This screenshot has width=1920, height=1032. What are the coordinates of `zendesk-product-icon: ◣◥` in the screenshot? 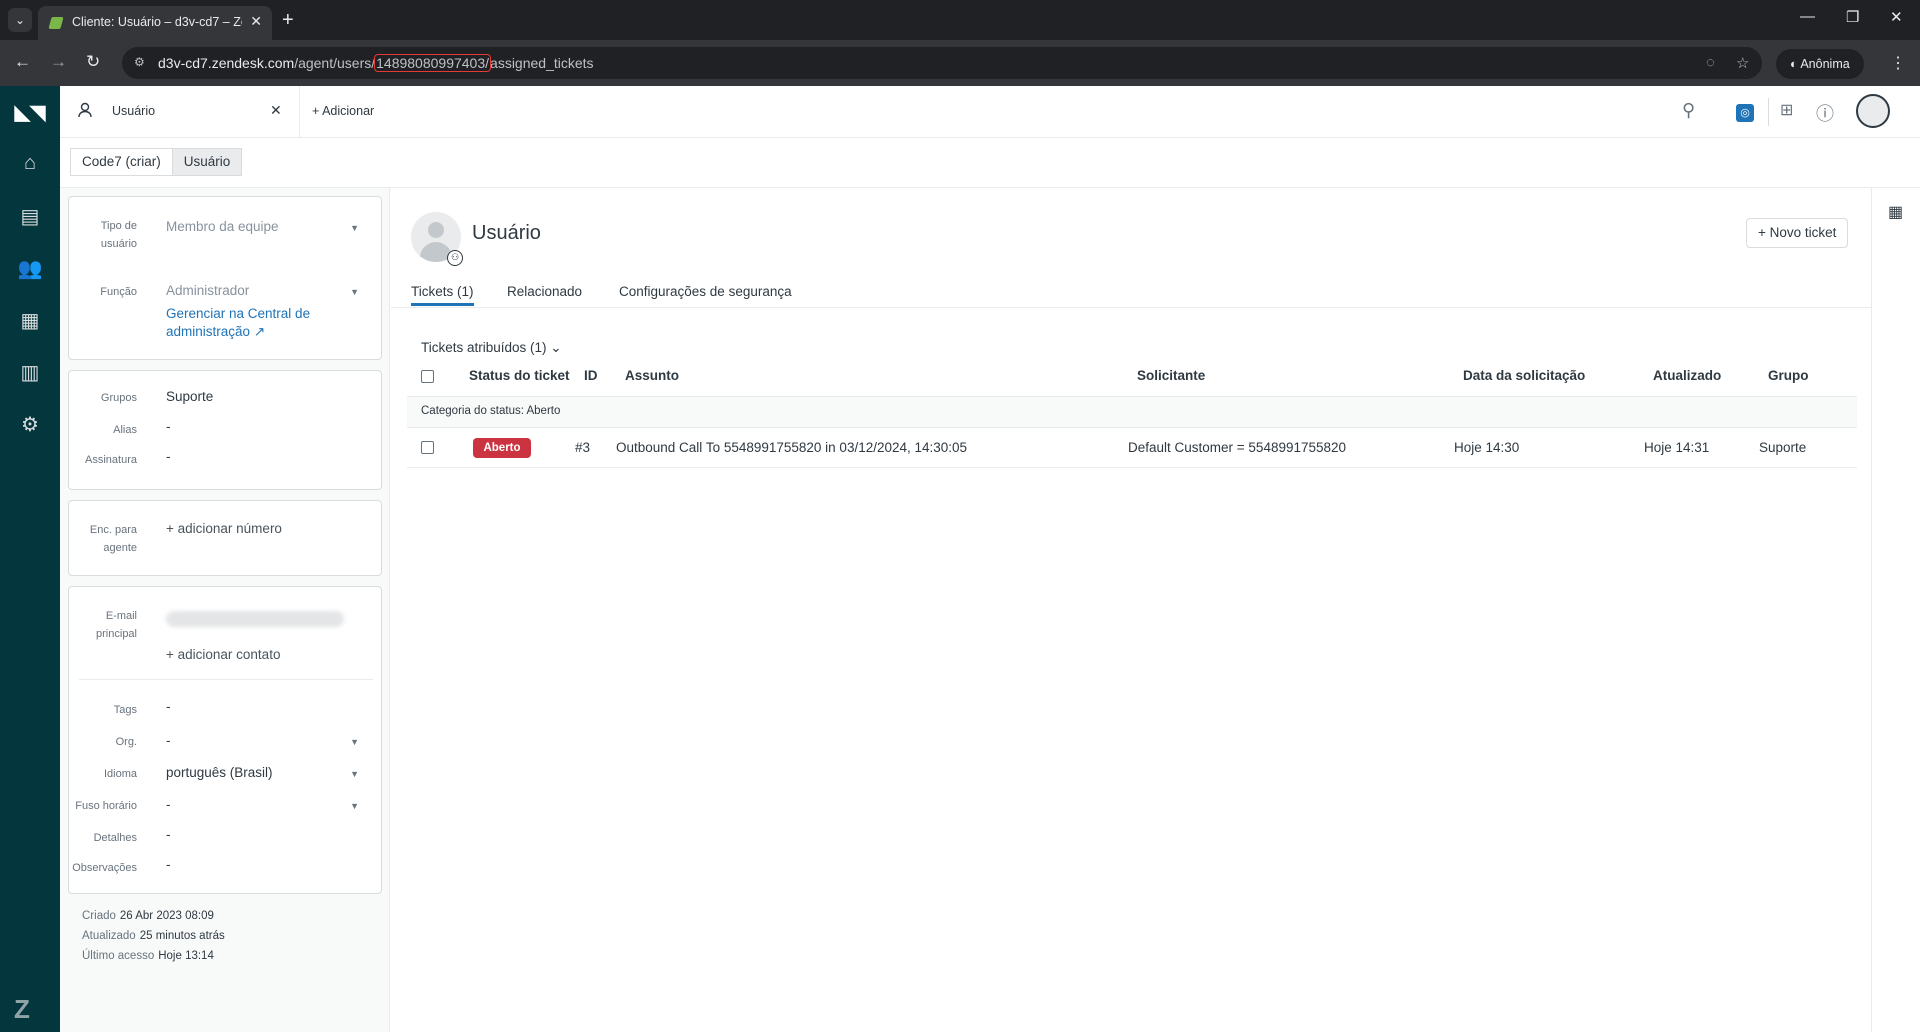 It's located at (30, 112).